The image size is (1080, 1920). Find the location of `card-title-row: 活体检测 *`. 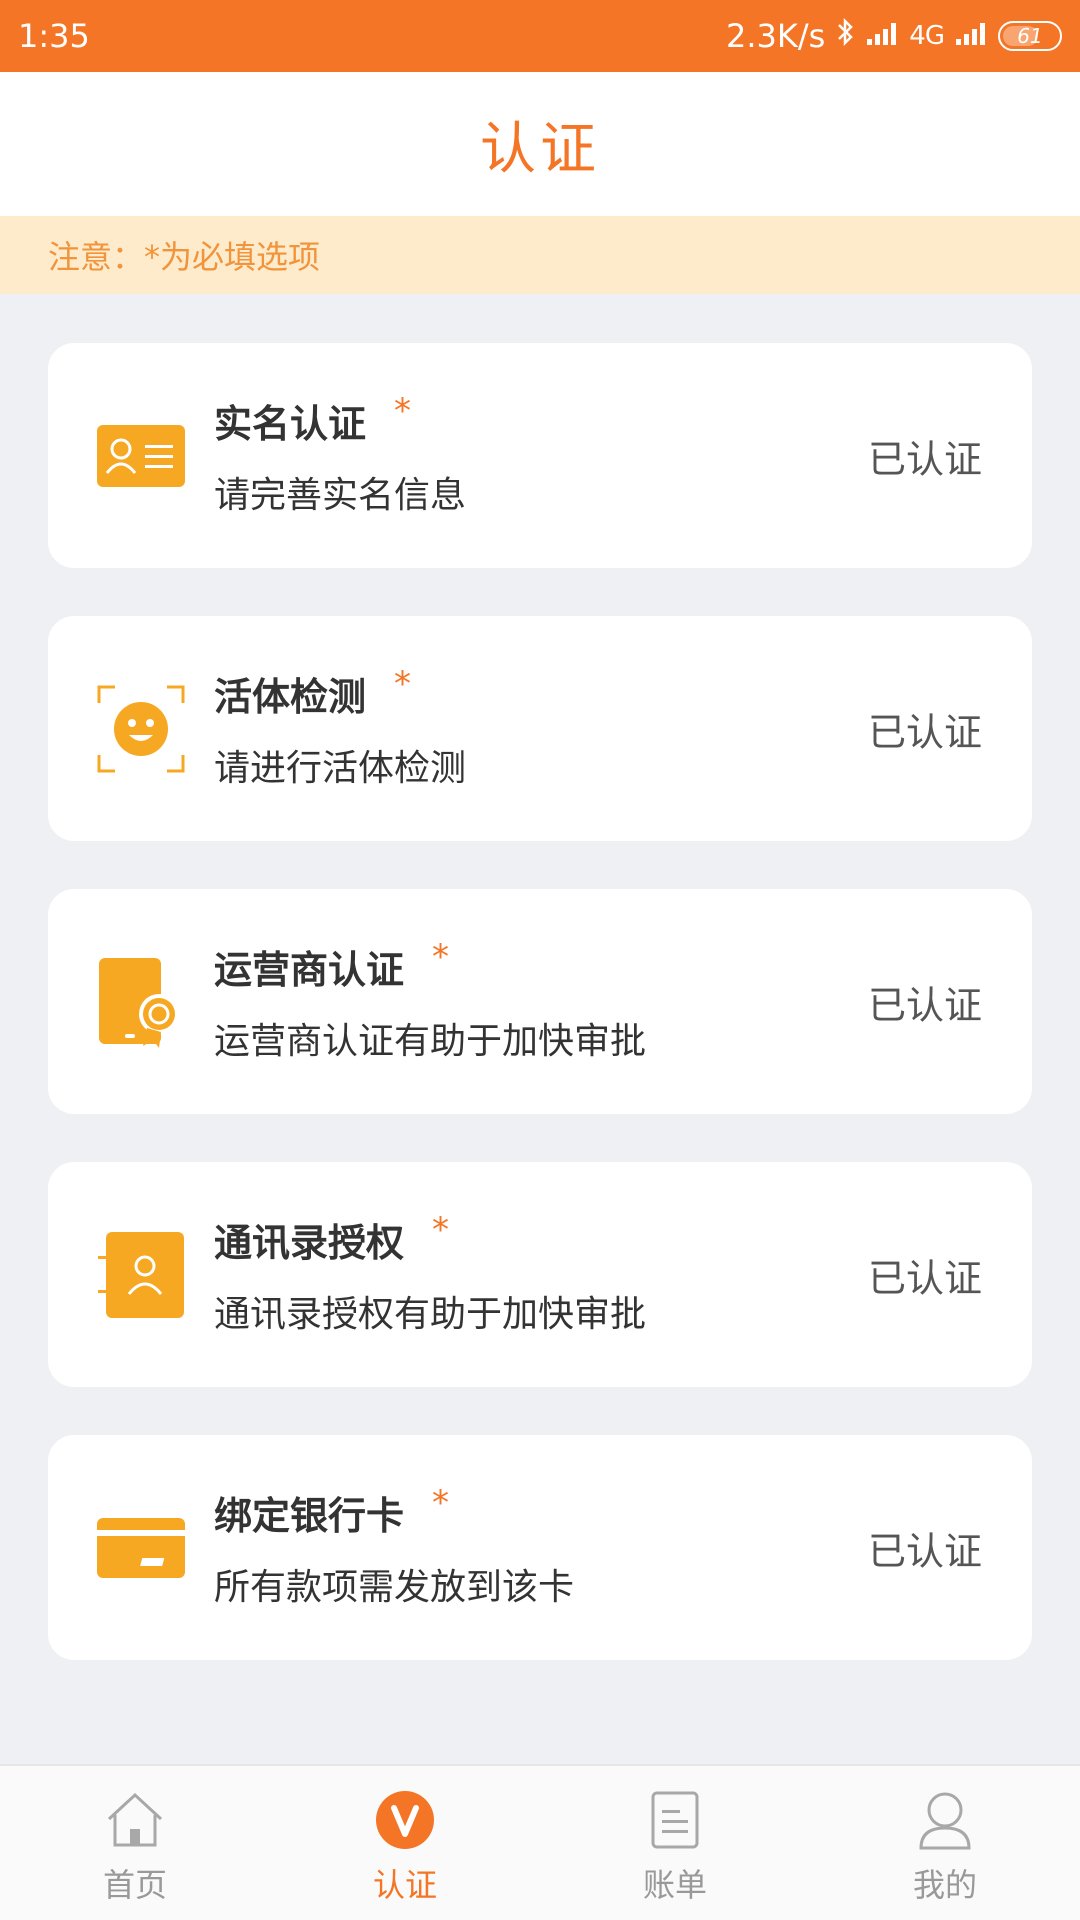

card-title-row: 活体检测 * is located at coordinates (340, 692).